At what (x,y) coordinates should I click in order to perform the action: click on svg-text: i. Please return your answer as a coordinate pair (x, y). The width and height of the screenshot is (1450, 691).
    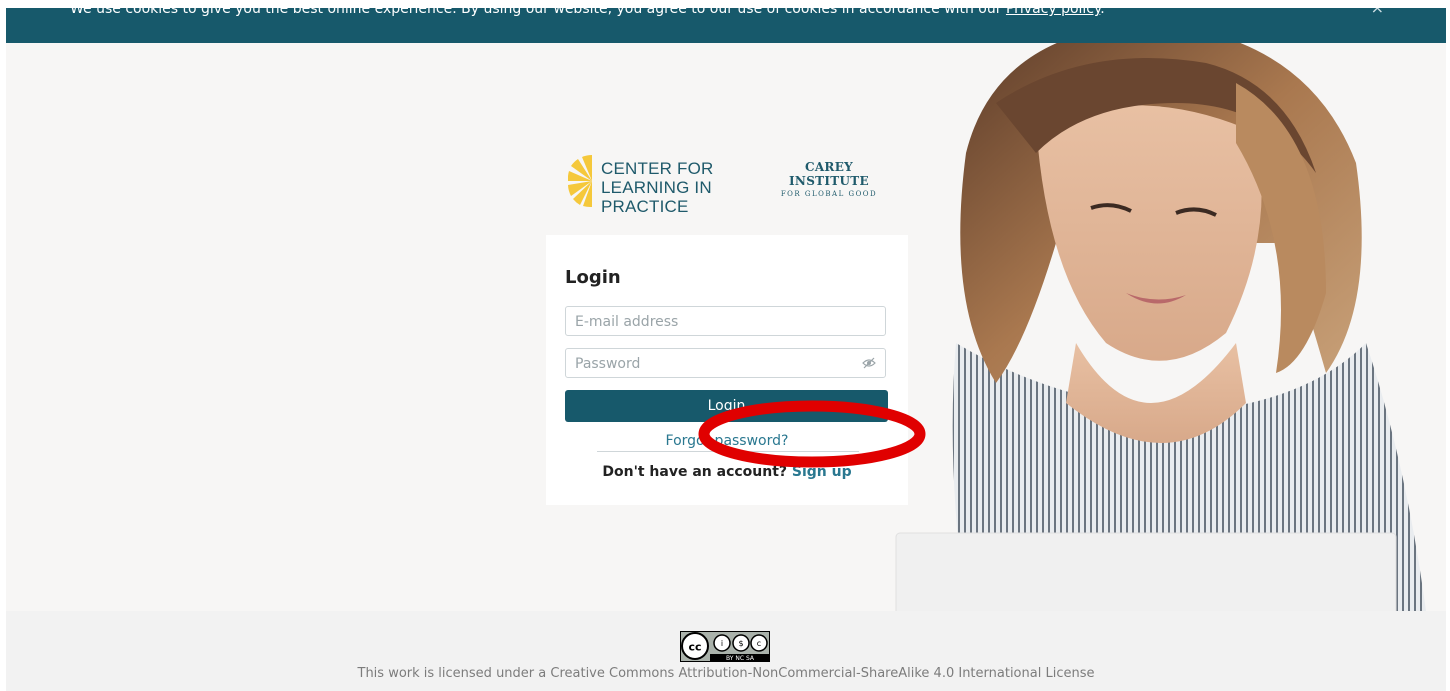
    Looking at the image, I should click on (722, 643).